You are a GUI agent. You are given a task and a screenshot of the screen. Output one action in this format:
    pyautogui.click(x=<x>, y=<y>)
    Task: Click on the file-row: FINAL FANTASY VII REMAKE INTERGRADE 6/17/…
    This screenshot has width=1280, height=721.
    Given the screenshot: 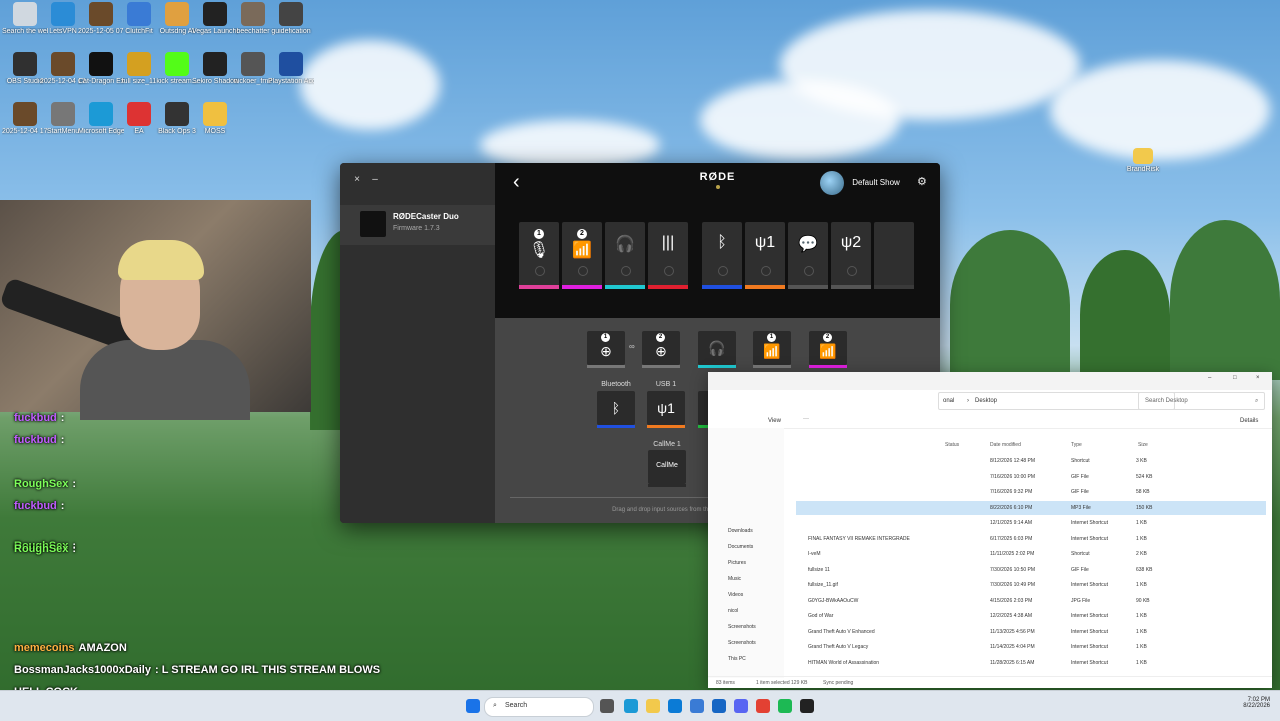 What is the action you would take?
    pyautogui.click(x=1031, y=539)
    